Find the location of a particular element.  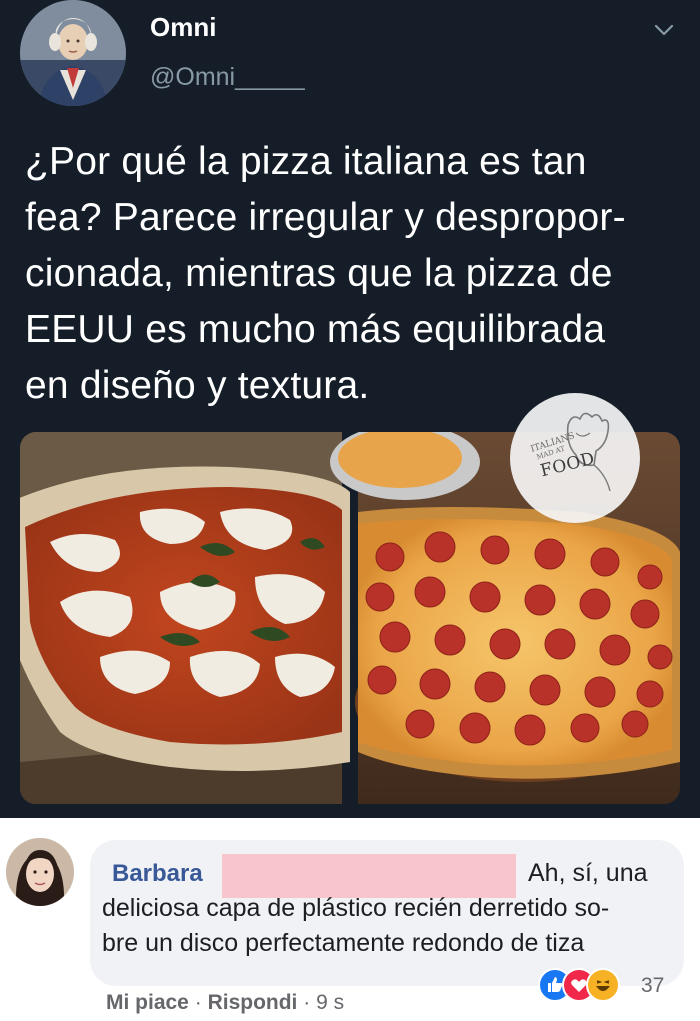

user-handle: @Omni_____ is located at coordinates (227, 77).